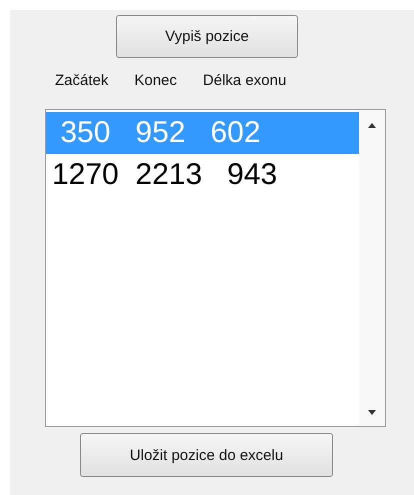  I want to click on column-header: Délka exonu, so click(244, 80).